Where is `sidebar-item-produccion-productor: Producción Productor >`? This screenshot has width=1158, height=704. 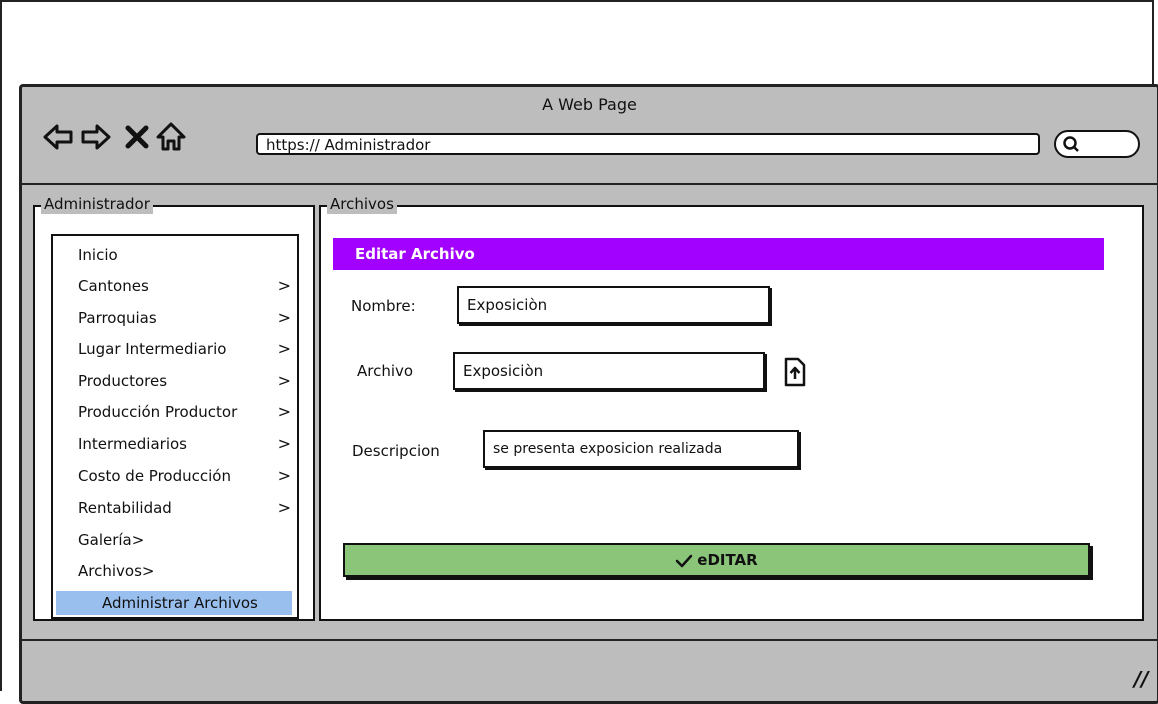
sidebar-item-produccion-productor: Producción Productor > is located at coordinates (174, 412).